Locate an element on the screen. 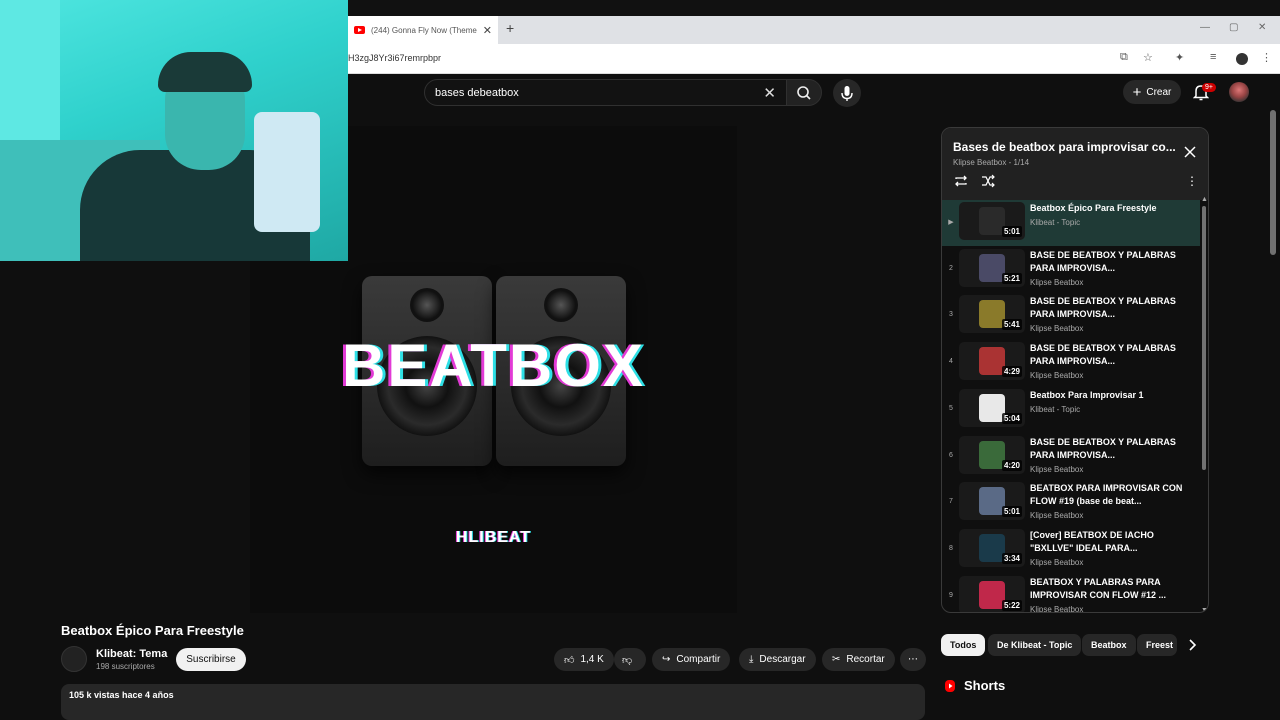 This screenshot has width=1280, height=720. clear-search-icon: ✕ is located at coordinates (769, 93).